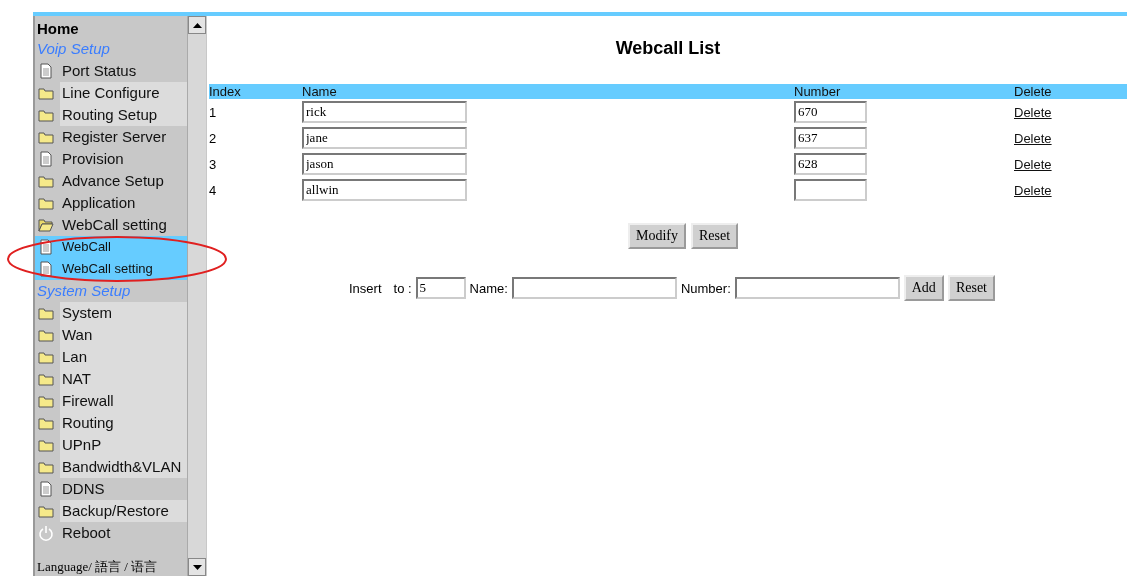 This screenshot has height=576, width=1127. What do you see at coordinates (488, 288) in the screenshot?
I see `name-label: Name:` at bounding box center [488, 288].